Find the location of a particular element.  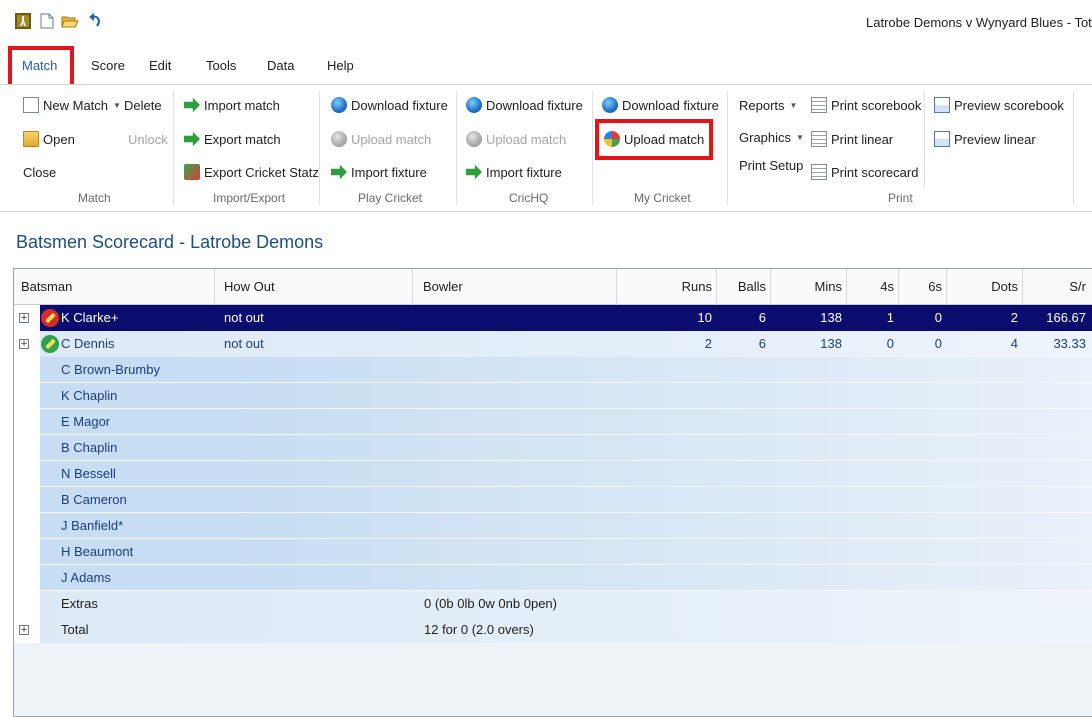

print-scorecard-label: Print scorecard is located at coordinates (875, 172).